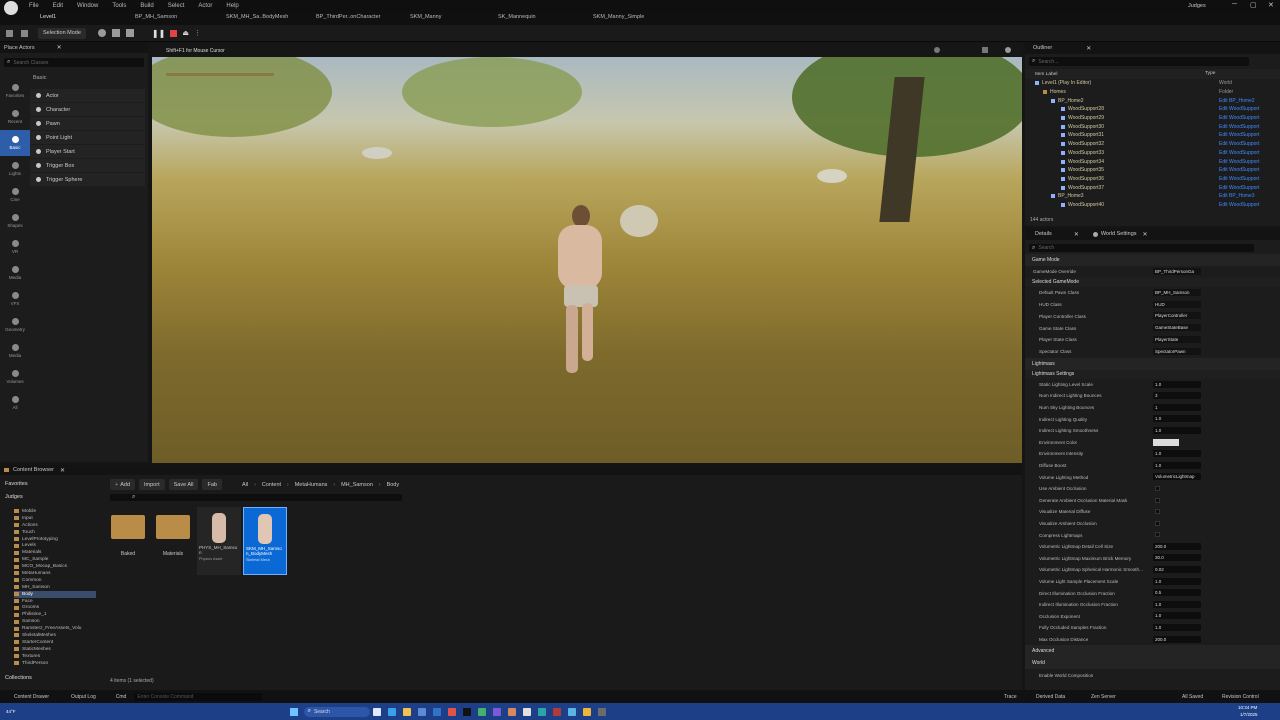  I want to click on tab-world-settings: World Settings, so click(1119, 234).